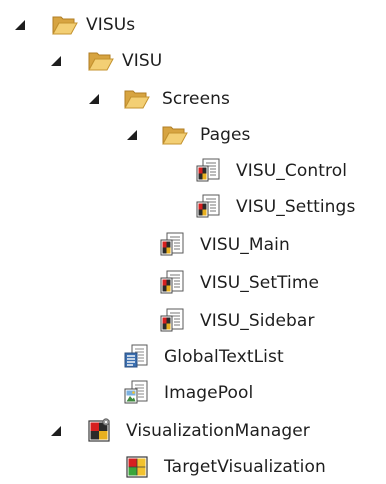 The height and width of the screenshot is (484, 386). What do you see at coordinates (193, 61) in the screenshot?
I see `tree-node-visu: VISU` at bounding box center [193, 61].